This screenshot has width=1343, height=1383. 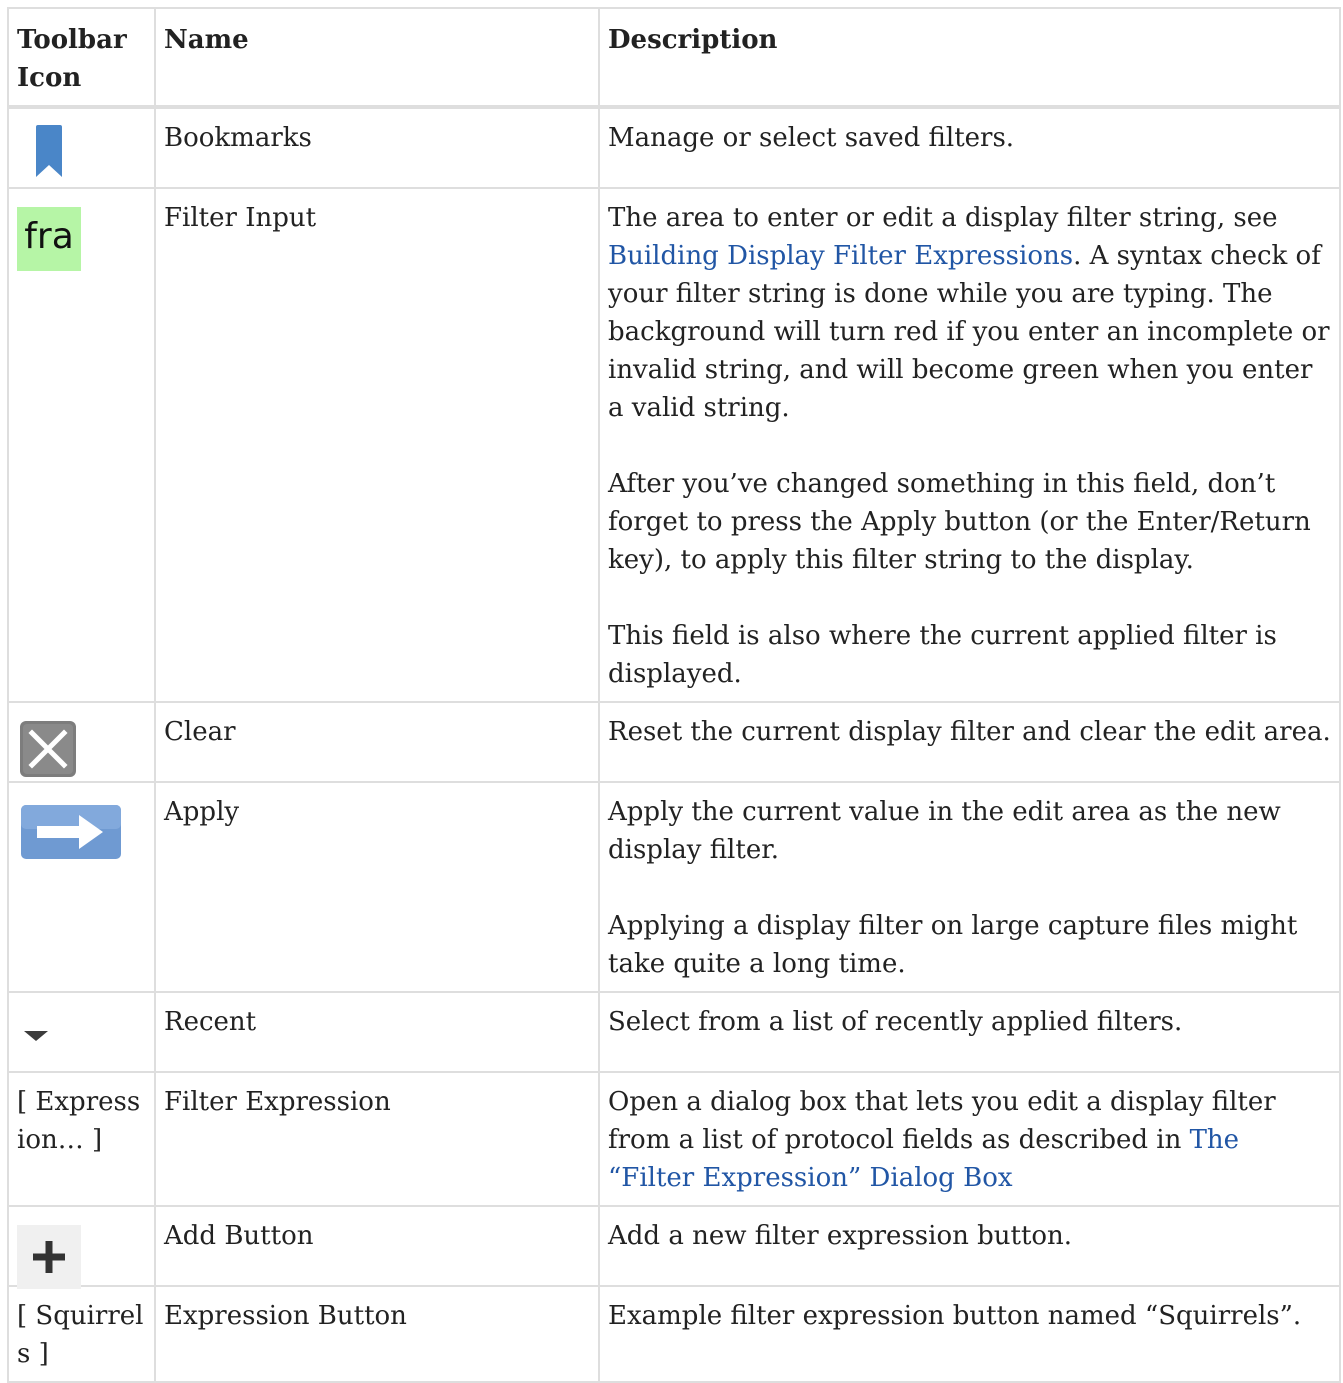 I want to click on name-cell: Expression Button, so click(x=377, y=1334).